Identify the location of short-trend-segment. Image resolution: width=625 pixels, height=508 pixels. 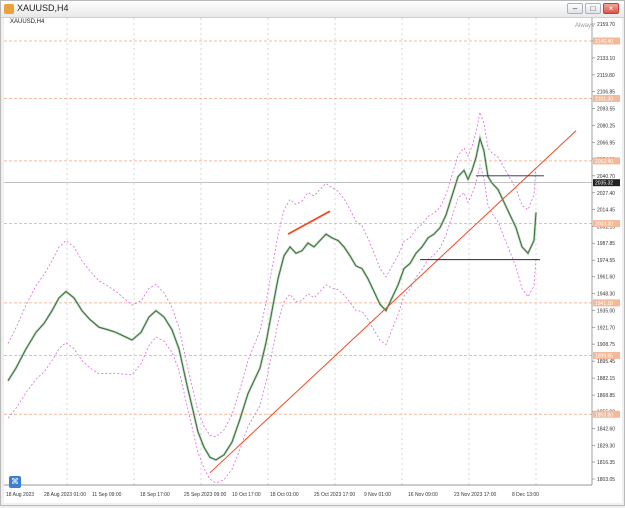
(309, 222).